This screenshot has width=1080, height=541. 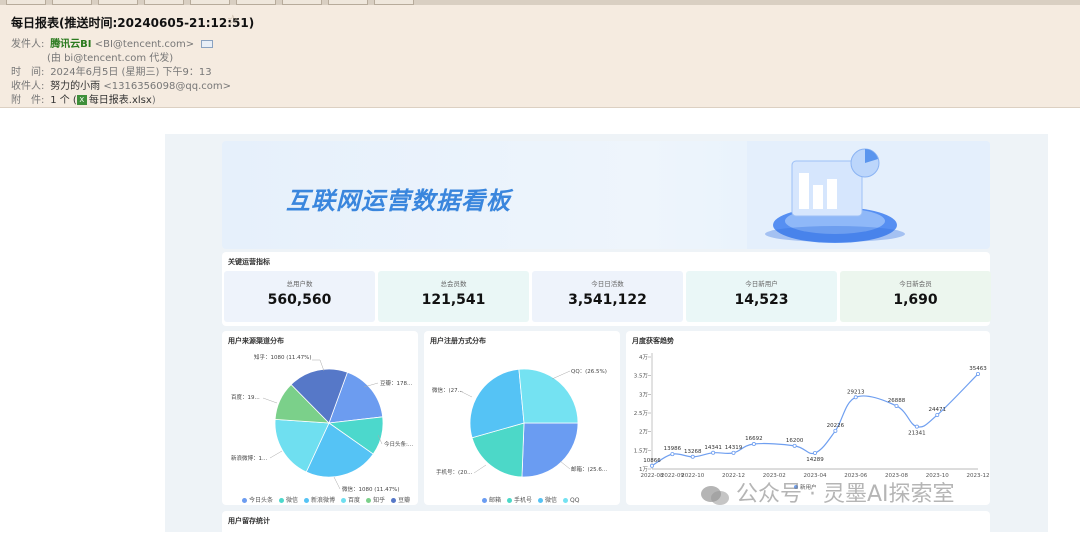 What do you see at coordinates (856, 392) in the screenshot?
I see `data-label: 29213` at bounding box center [856, 392].